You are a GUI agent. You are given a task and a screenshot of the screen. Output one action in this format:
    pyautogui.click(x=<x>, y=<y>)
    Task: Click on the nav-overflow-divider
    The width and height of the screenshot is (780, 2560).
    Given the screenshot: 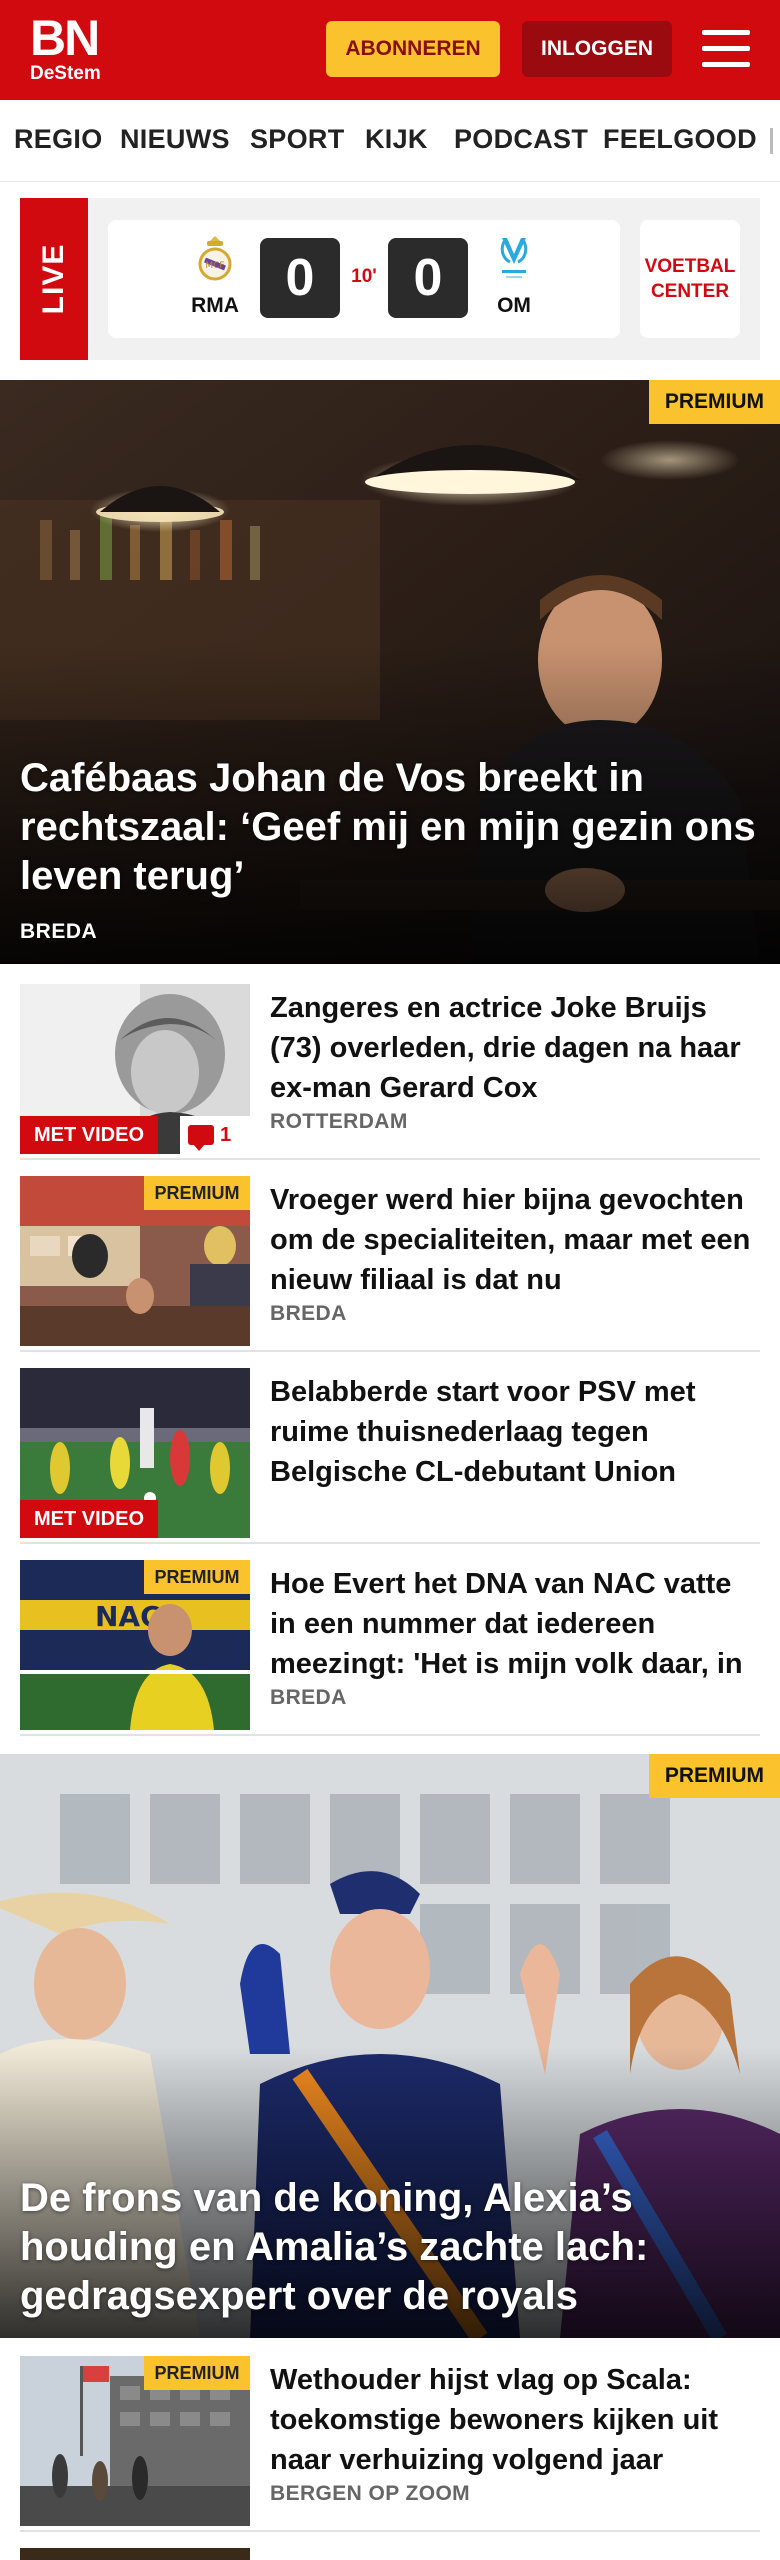 What is the action you would take?
    pyautogui.click(x=771, y=141)
    